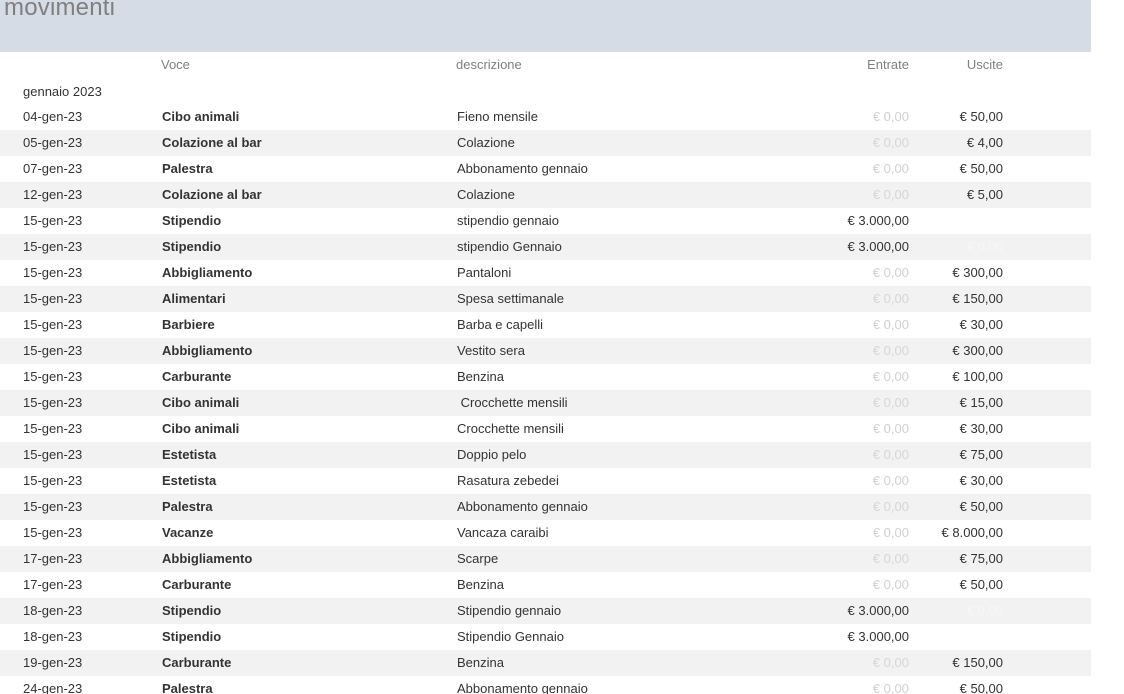  I want to click on row-date: 18-gen-23, so click(53, 610).